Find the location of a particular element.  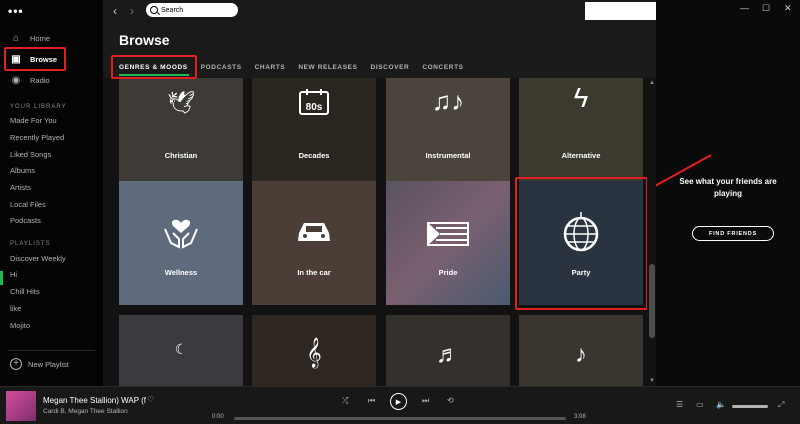

sidebar-item-home: ⌂ Home is located at coordinates (30, 38).